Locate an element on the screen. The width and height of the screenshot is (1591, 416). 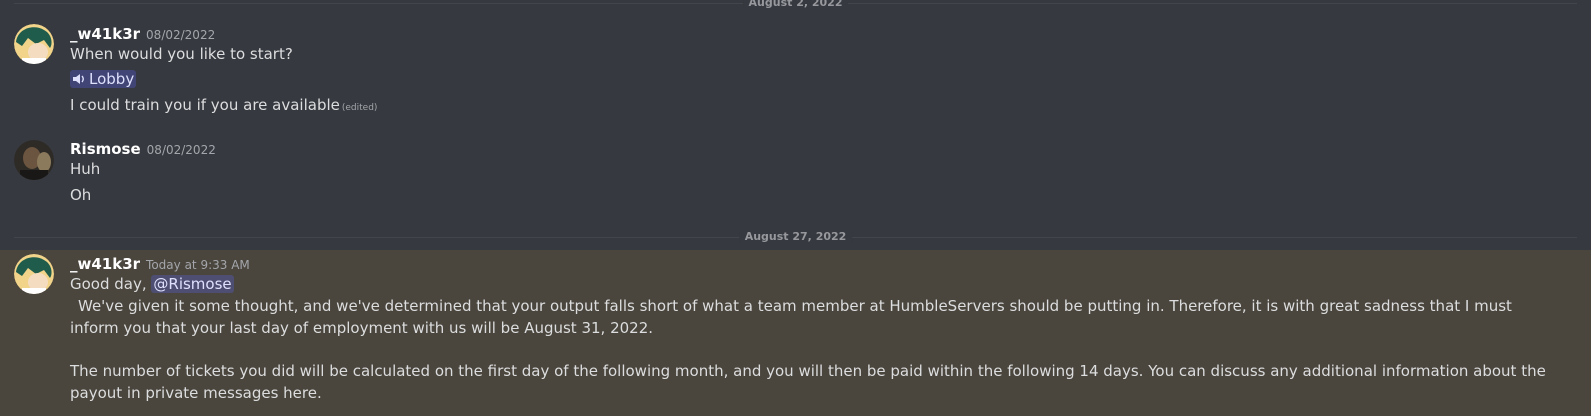
message-header: _w41k3r 08/02/2022 is located at coordinates (142, 33).